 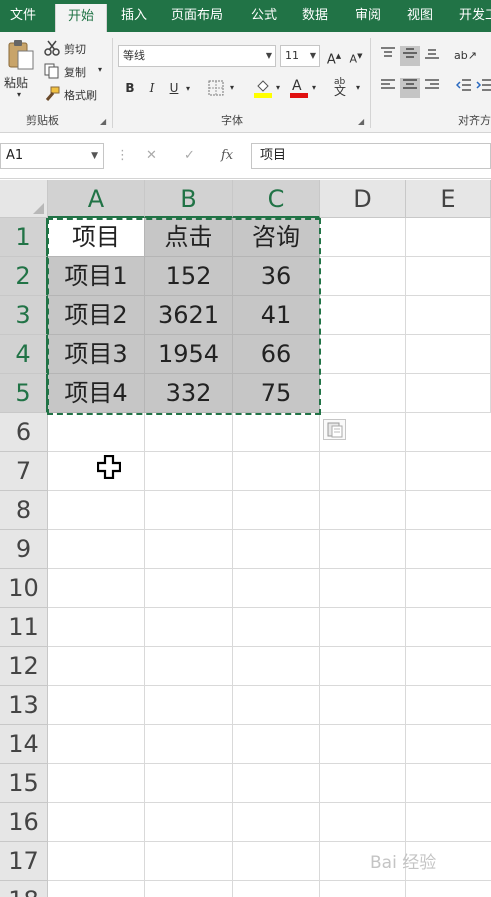 I want to click on font-name-select: 等线 ▼, so click(x=197, y=56).